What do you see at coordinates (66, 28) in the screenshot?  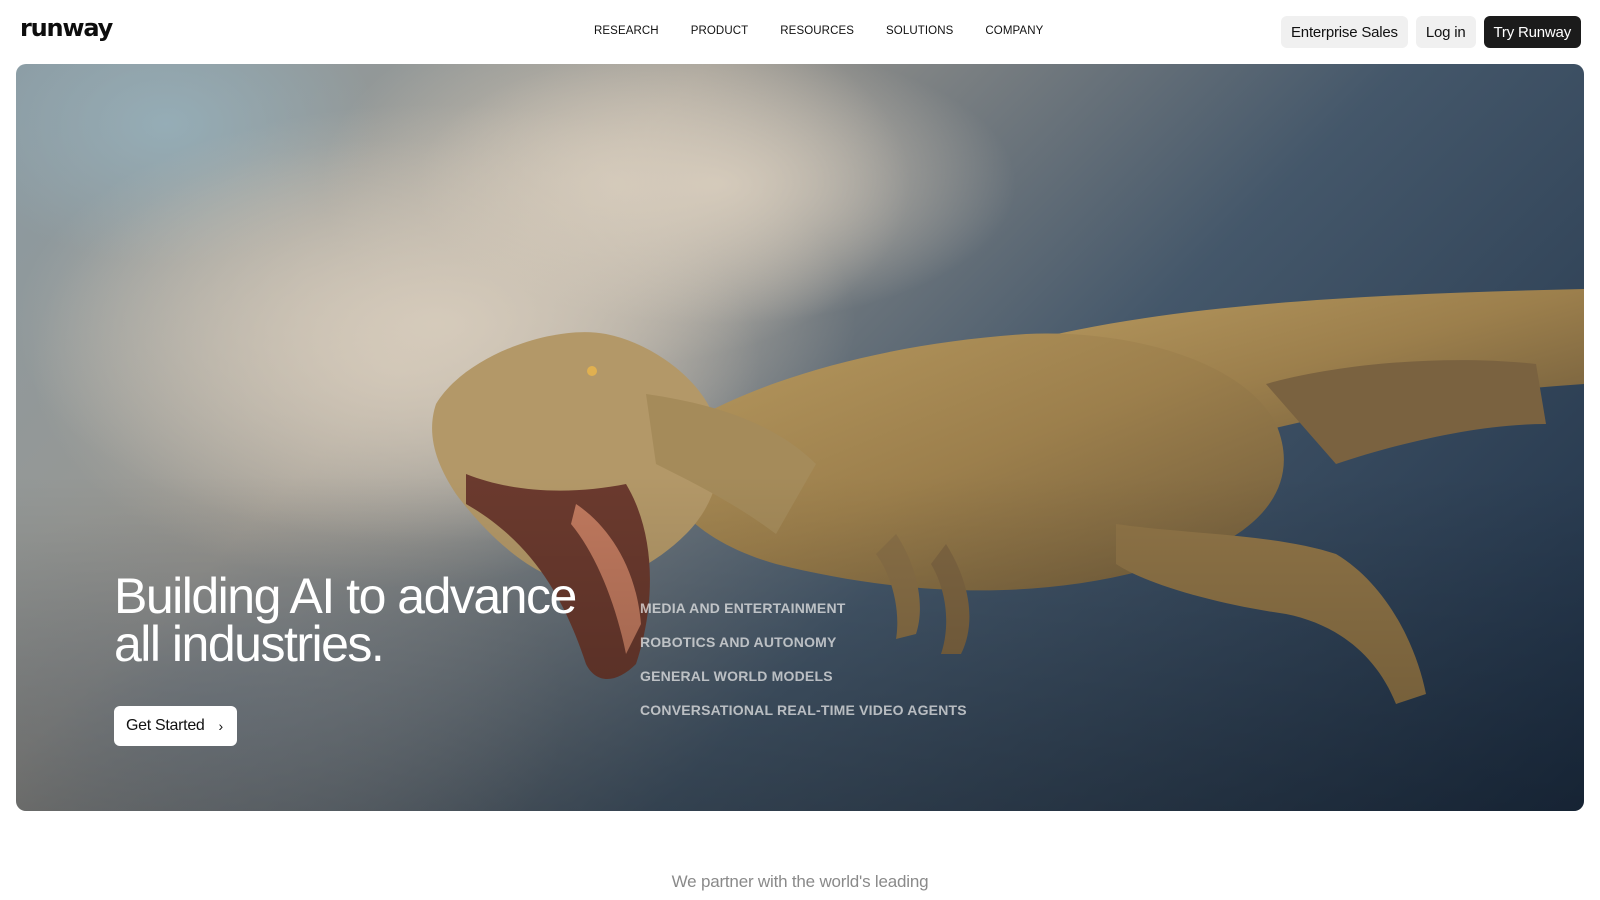 I see `runway-logo: runway` at bounding box center [66, 28].